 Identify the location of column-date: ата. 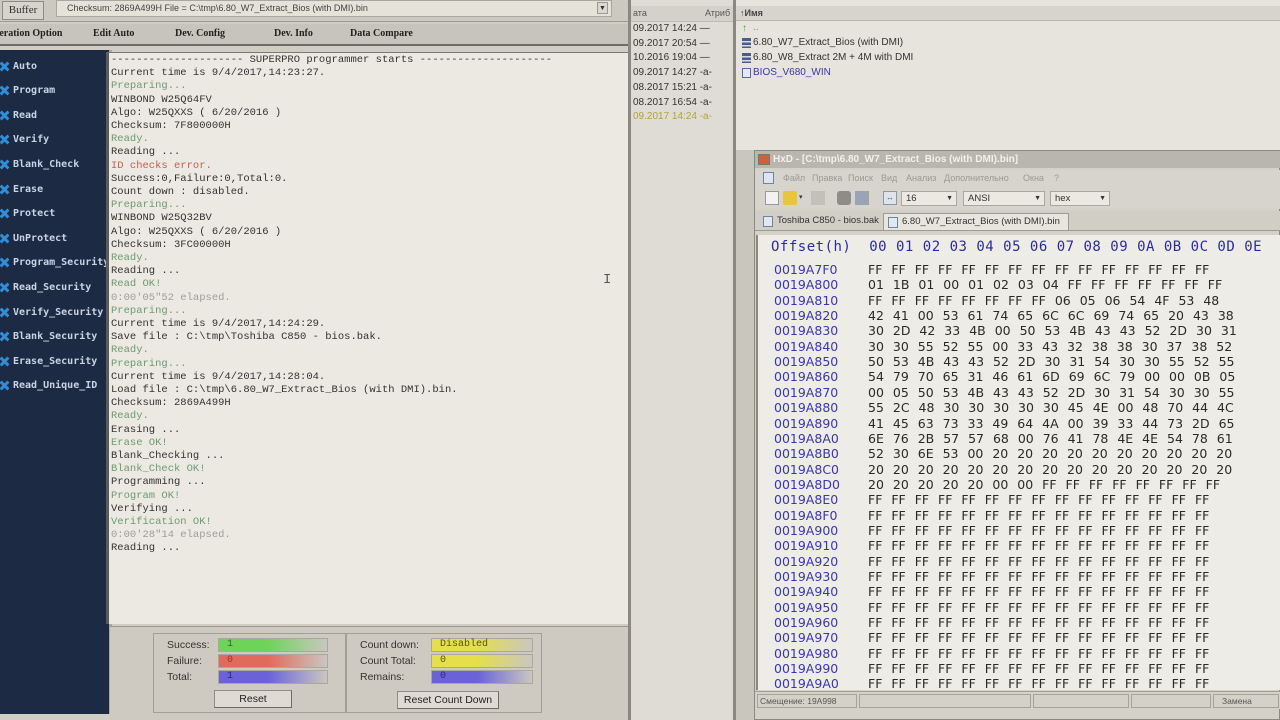
(640, 13).